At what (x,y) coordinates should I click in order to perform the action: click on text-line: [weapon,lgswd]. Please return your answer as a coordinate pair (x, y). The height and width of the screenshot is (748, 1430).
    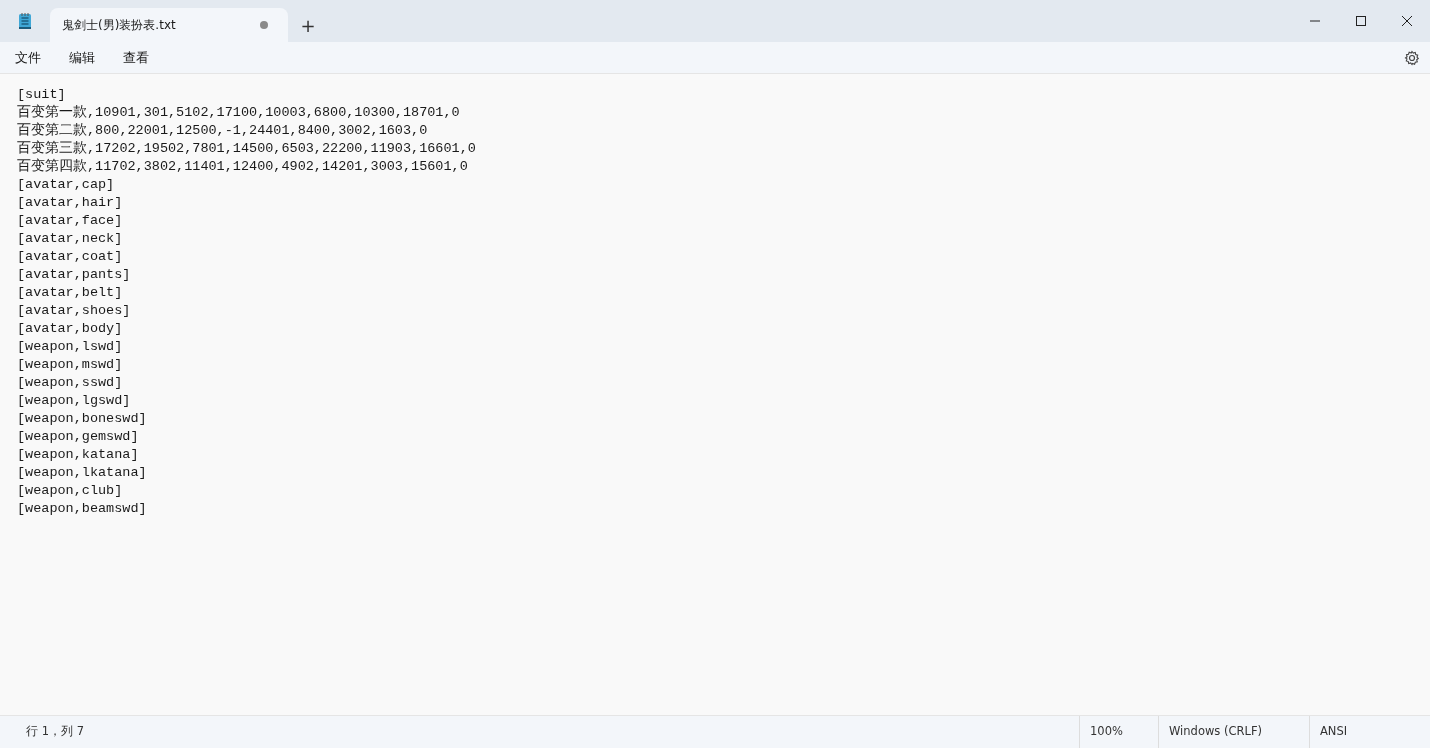
    Looking at the image, I should click on (74, 401).